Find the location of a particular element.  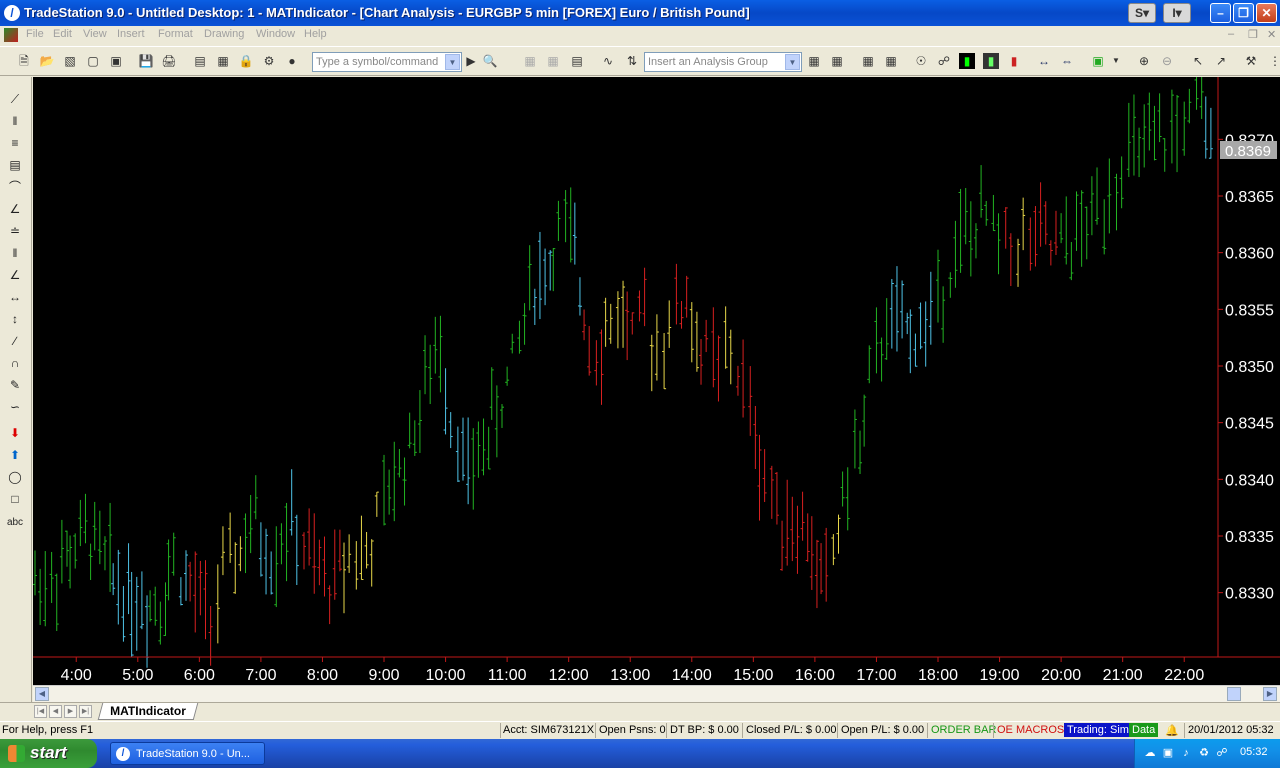

tray-security-icon: ☍ is located at coordinates (1222, 753).